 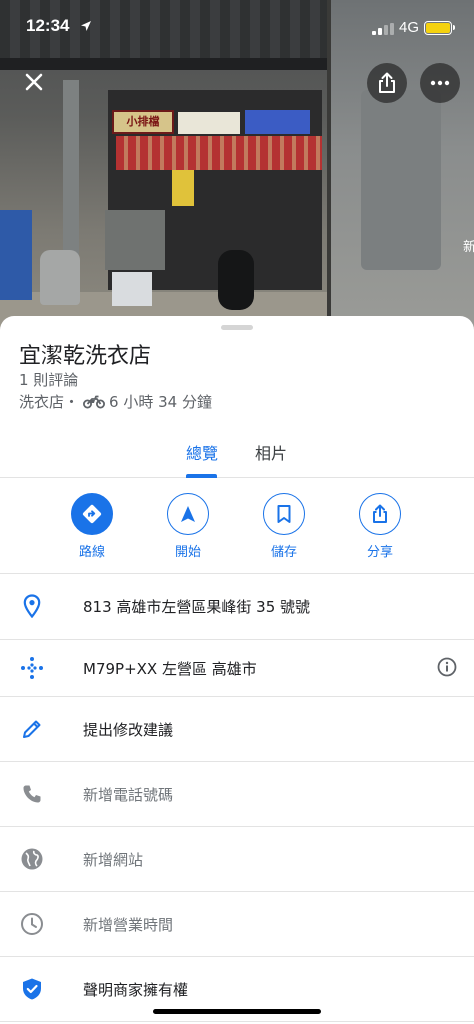 I want to click on bookmark-icon, so click(x=284, y=514).